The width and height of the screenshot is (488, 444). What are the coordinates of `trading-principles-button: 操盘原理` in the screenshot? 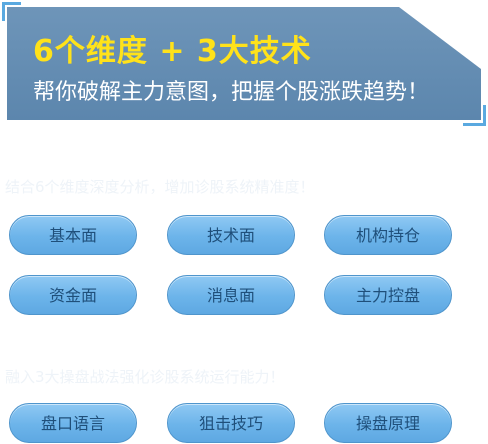 It's located at (388, 423).